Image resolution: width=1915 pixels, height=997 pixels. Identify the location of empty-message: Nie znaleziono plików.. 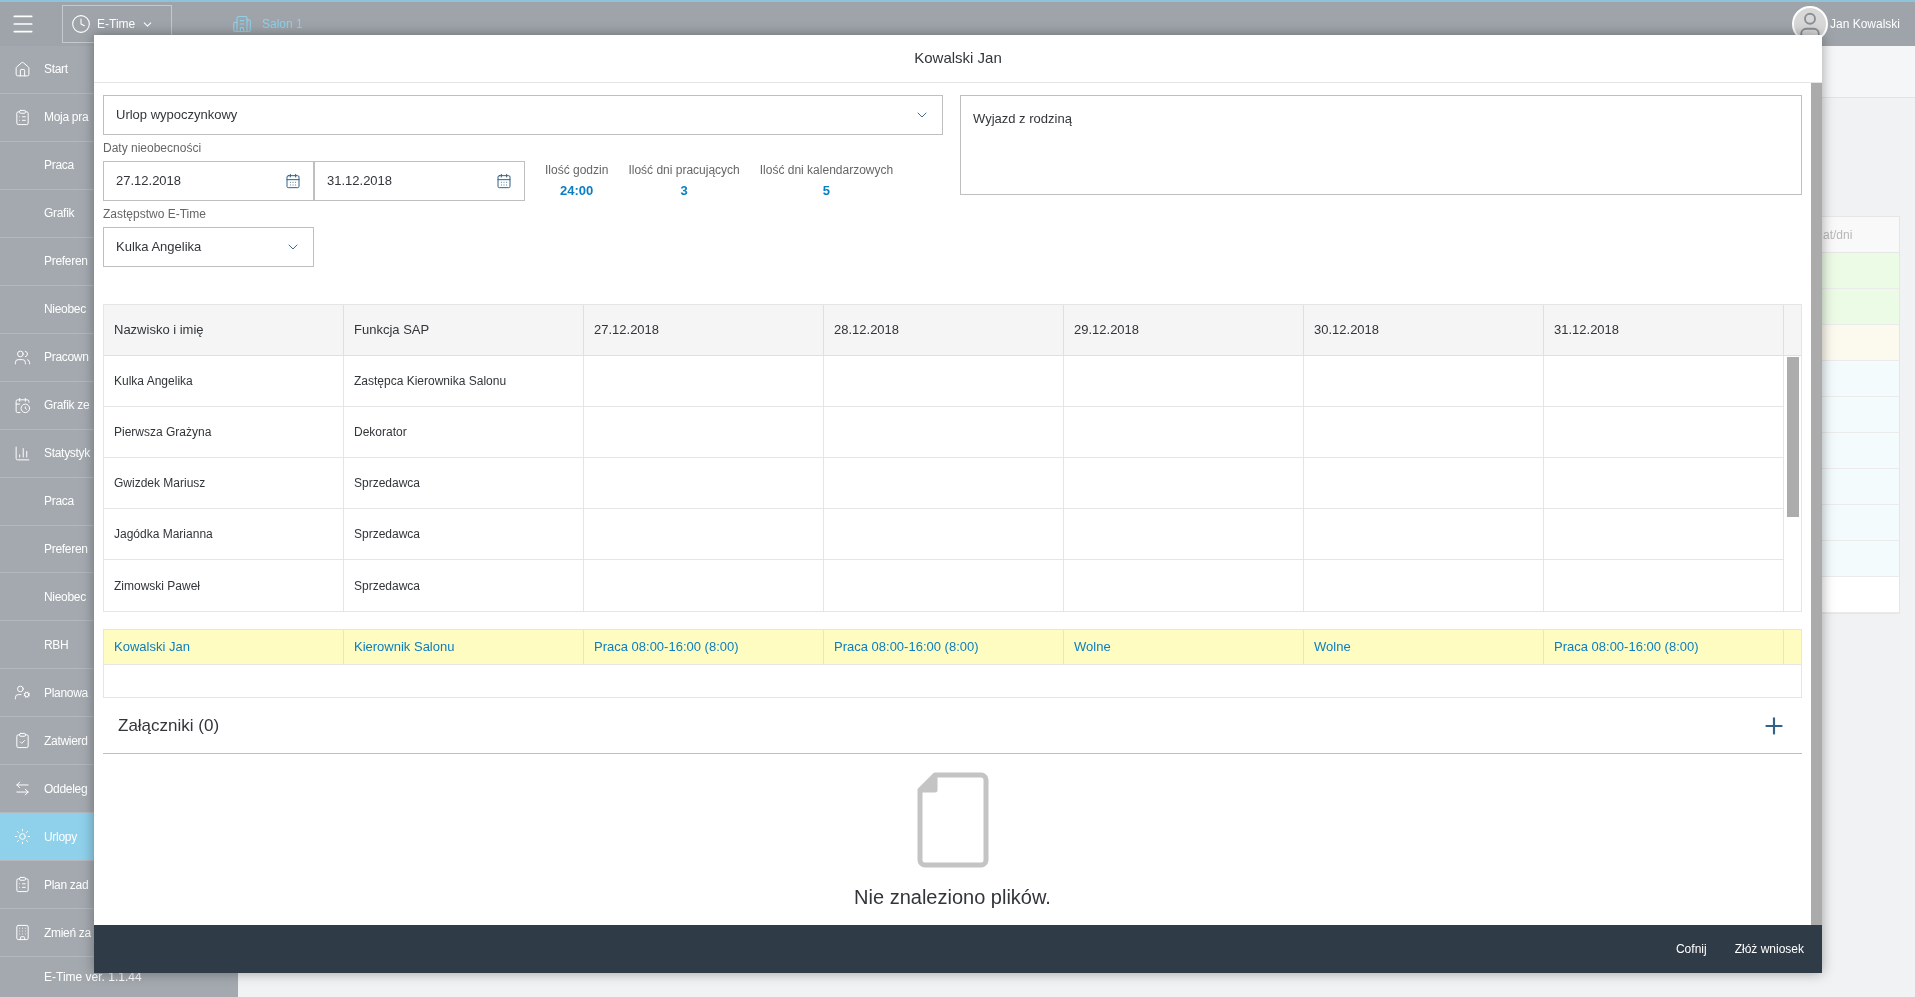
(952, 897).